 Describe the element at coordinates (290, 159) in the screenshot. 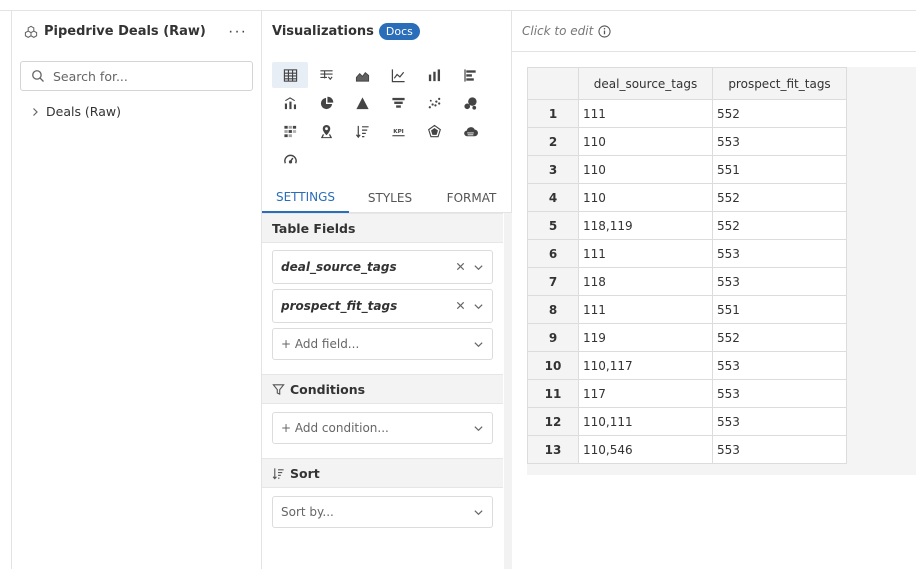

I see `gauge-icon` at that location.